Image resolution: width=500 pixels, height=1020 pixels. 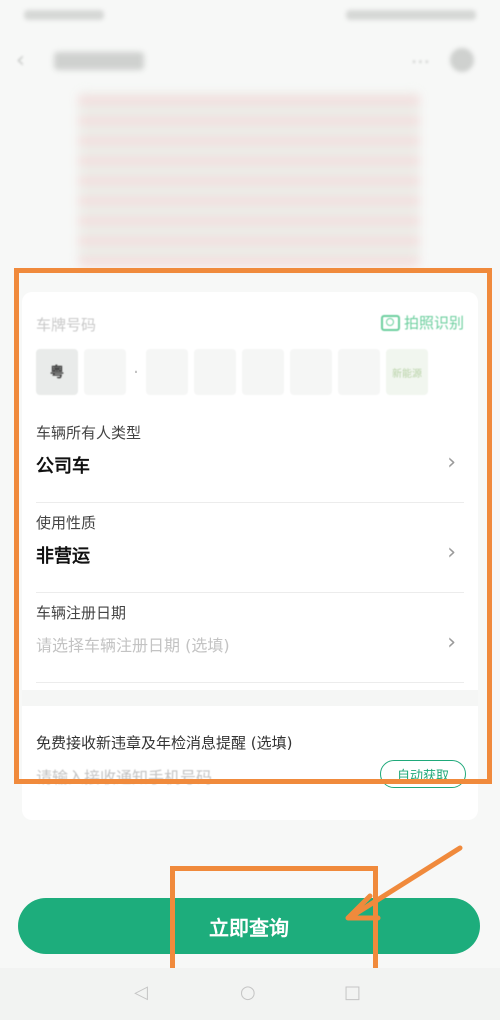 I want to click on nav-home-icon: ○, so click(x=248, y=992).